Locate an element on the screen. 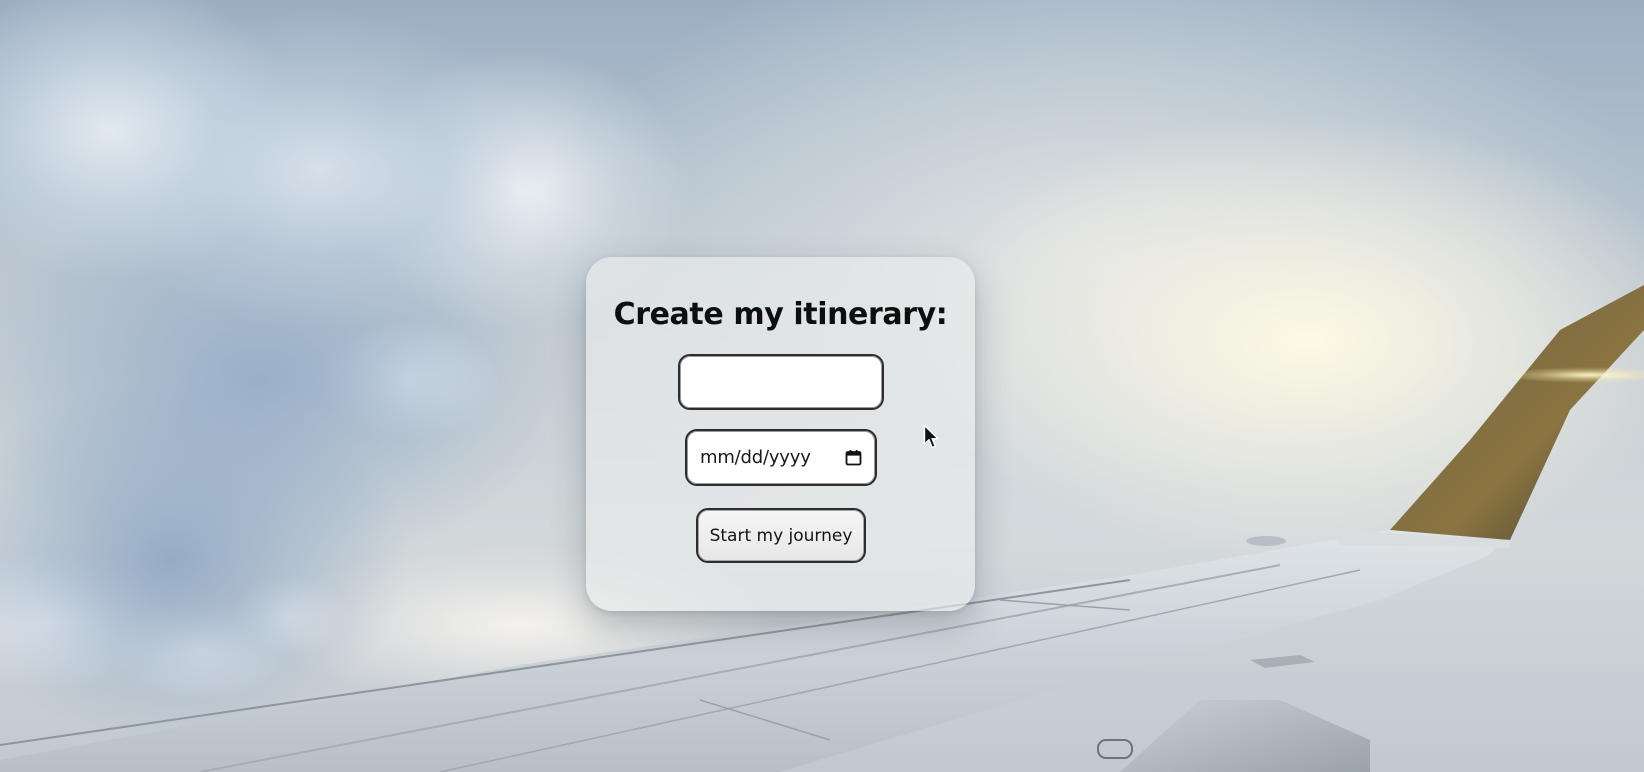 This screenshot has width=1644, height=772. card-title: Create my itinerary: is located at coordinates (780, 314).